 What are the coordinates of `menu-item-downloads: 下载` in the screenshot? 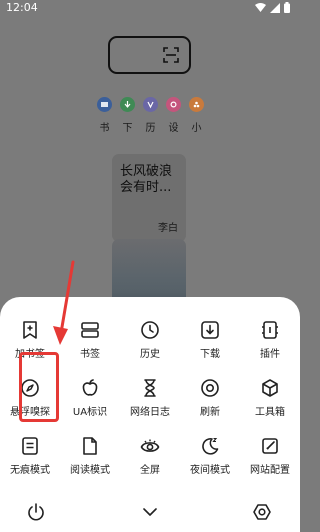 It's located at (210, 339).